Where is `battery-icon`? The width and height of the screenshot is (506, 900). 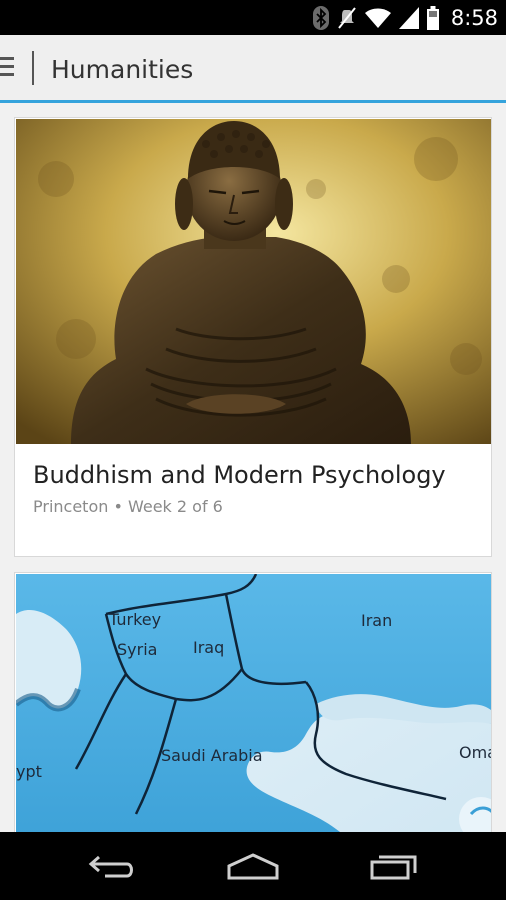 battery-icon is located at coordinates (432, 17).